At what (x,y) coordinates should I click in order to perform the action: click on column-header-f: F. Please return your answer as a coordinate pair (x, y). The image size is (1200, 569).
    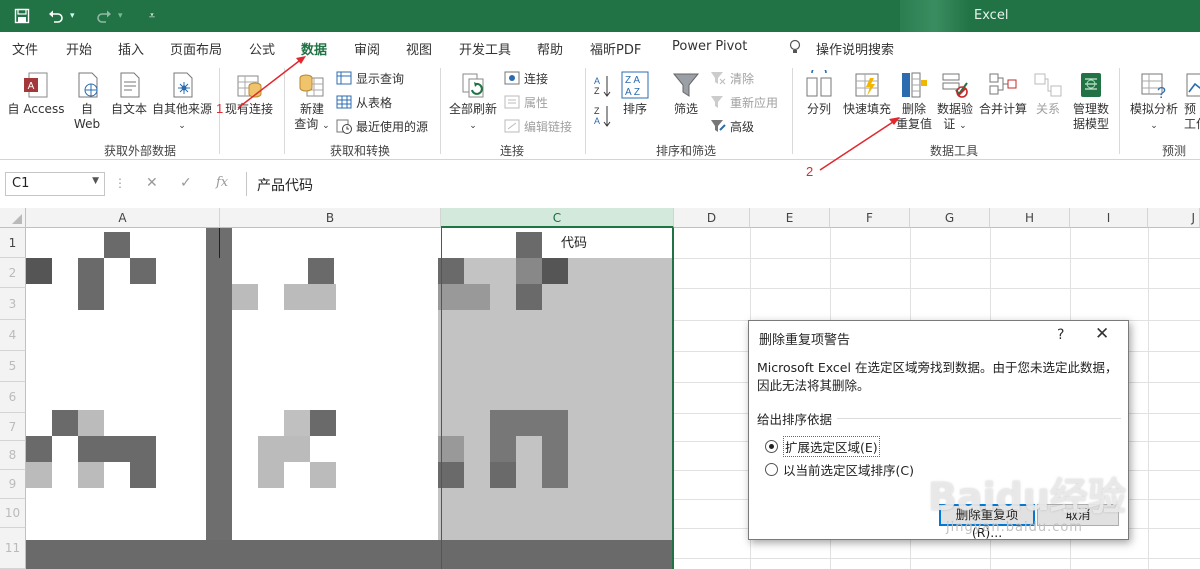
    Looking at the image, I should click on (870, 218).